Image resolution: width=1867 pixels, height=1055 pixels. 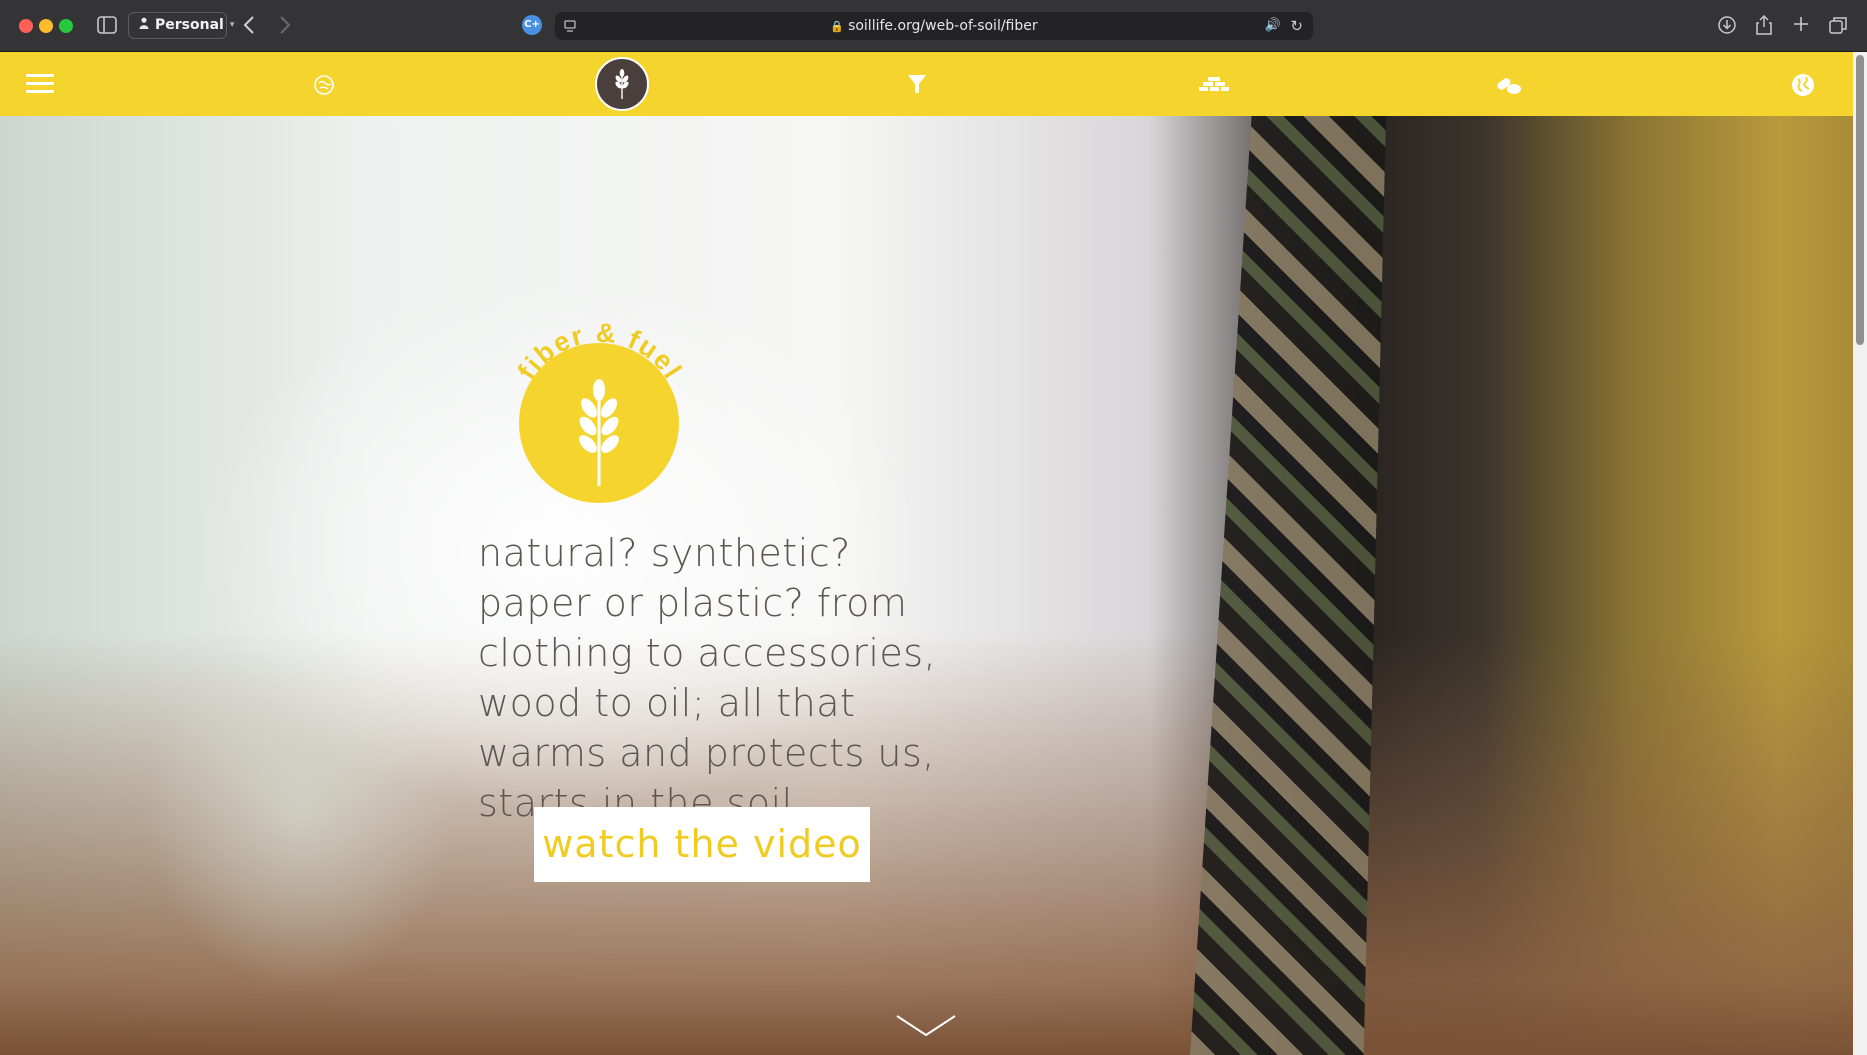 I want to click on top-navigation-bar, so click(x=926, y=84).